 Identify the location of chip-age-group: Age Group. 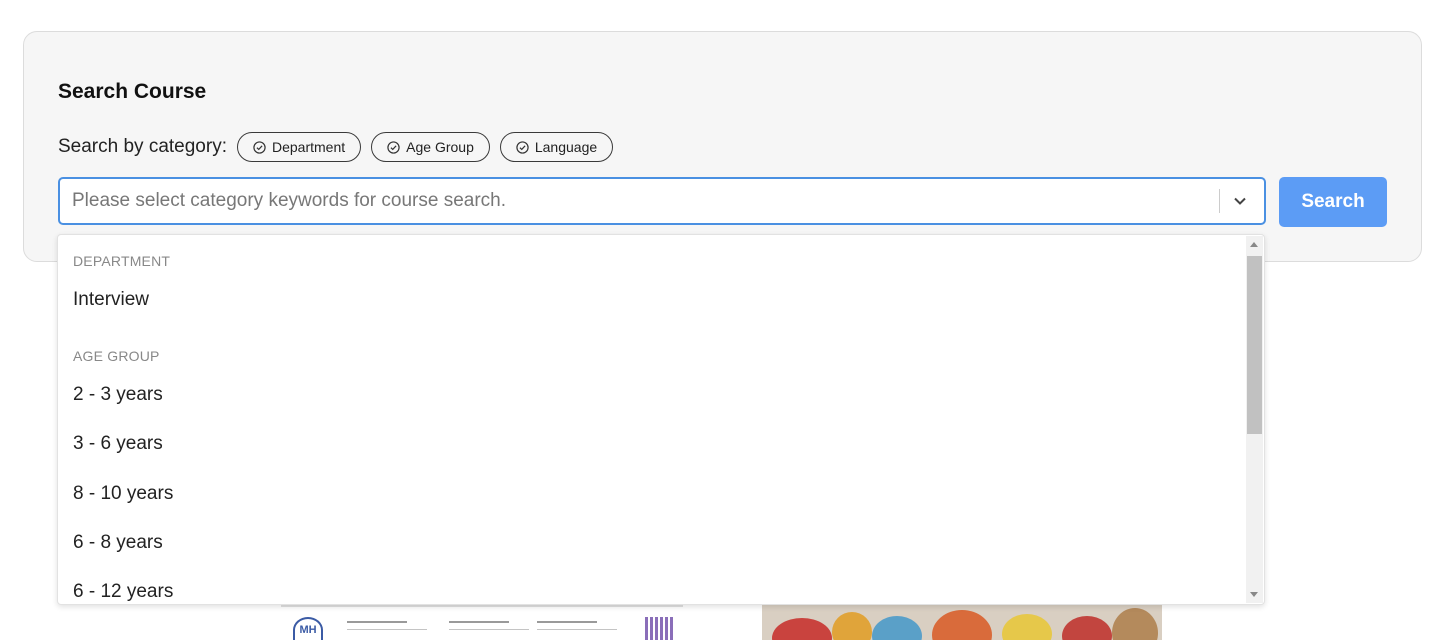
(430, 147).